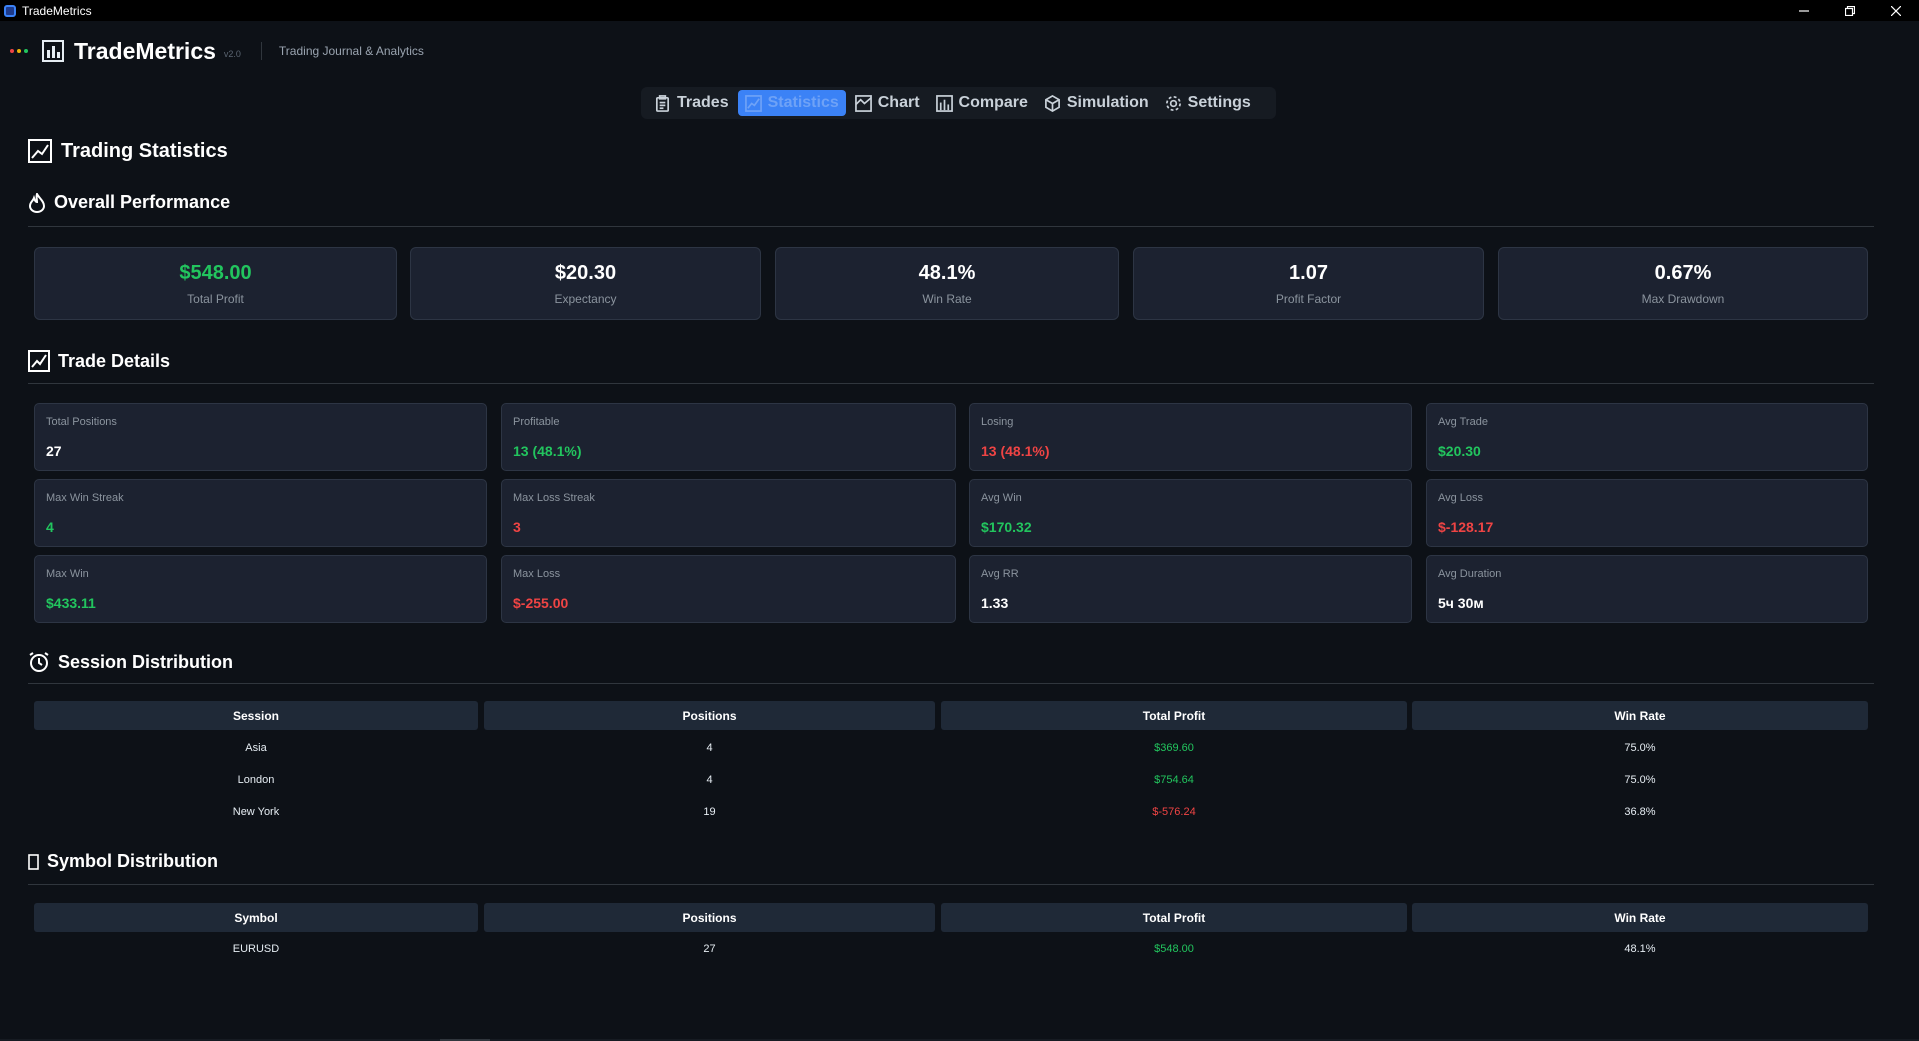  I want to click on page-title: Trading Statistics, so click(128, 151).